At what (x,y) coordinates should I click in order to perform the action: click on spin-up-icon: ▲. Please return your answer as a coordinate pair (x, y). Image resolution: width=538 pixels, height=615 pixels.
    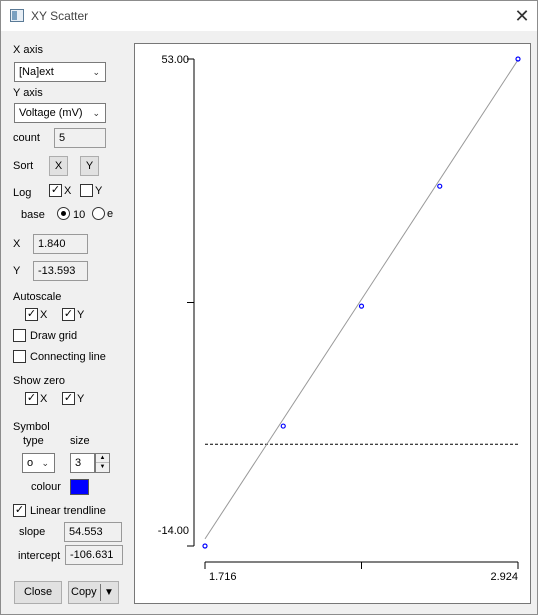
    Looking at the image, I should click on (102, 458).